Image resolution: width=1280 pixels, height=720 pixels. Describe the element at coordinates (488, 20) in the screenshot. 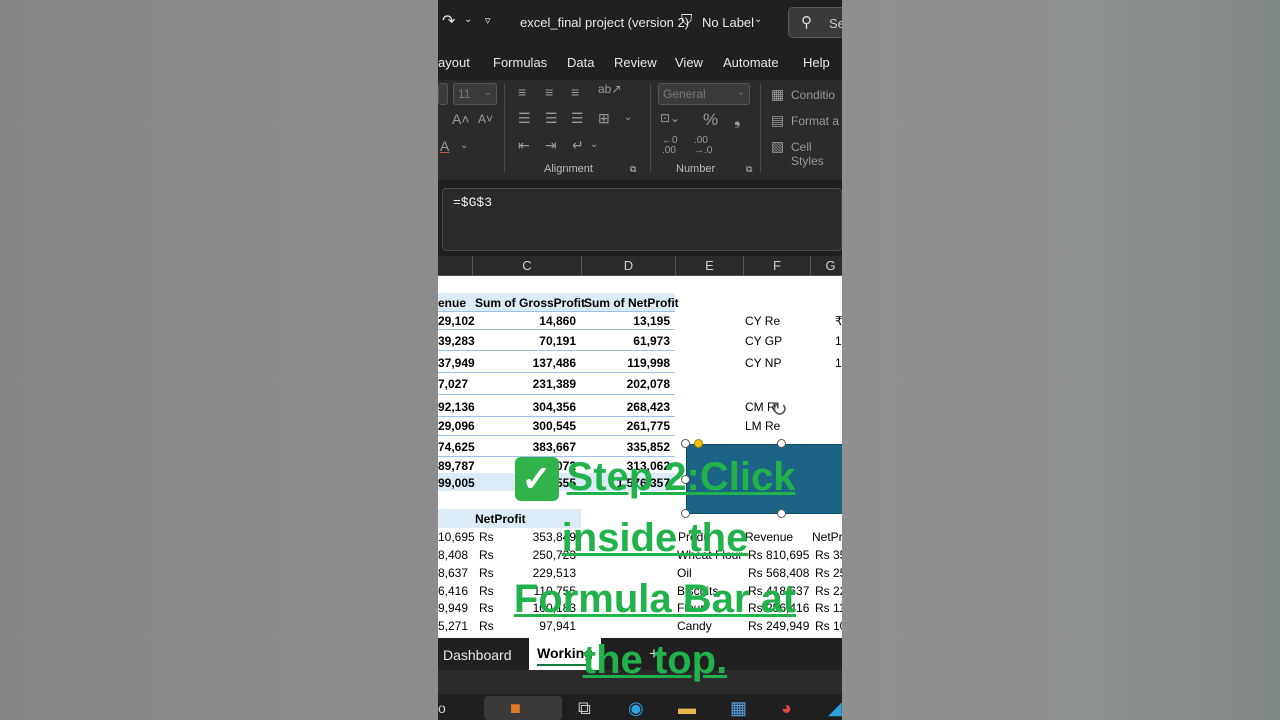

I see `quick-access-customize-icon: ▿` at that location.